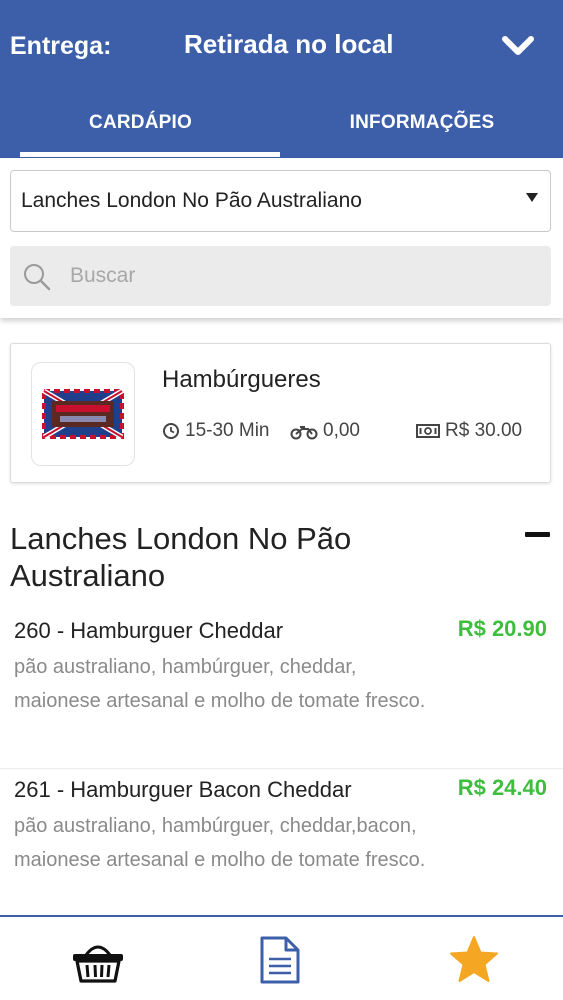 The height and width of the screenshot is (1000, 563). I want to click on minus-icon, so click(537, 534).